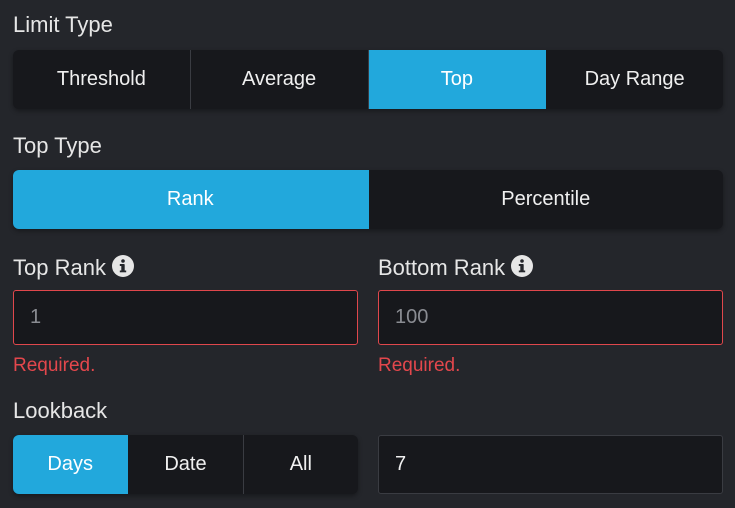  I want to click on limit-type-segmented-control: Threshold Average Top Day Range, so click(368, 79).